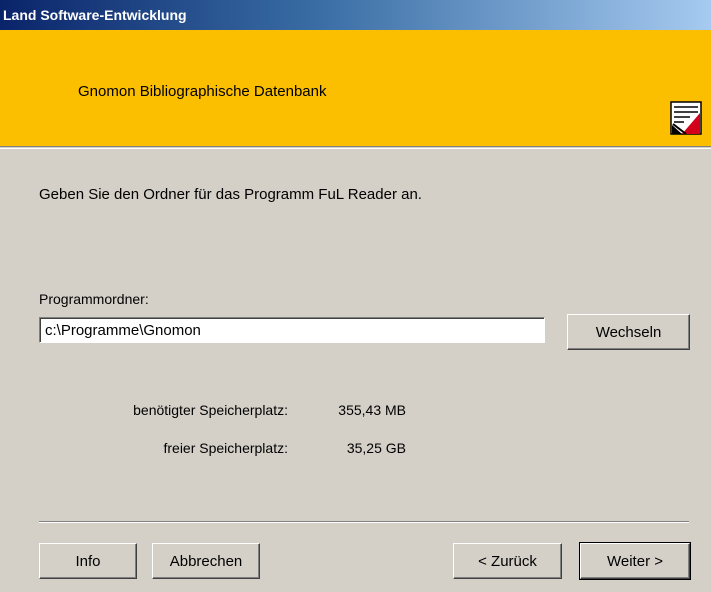  I want to click on info-button: Info, so click(88, 561).